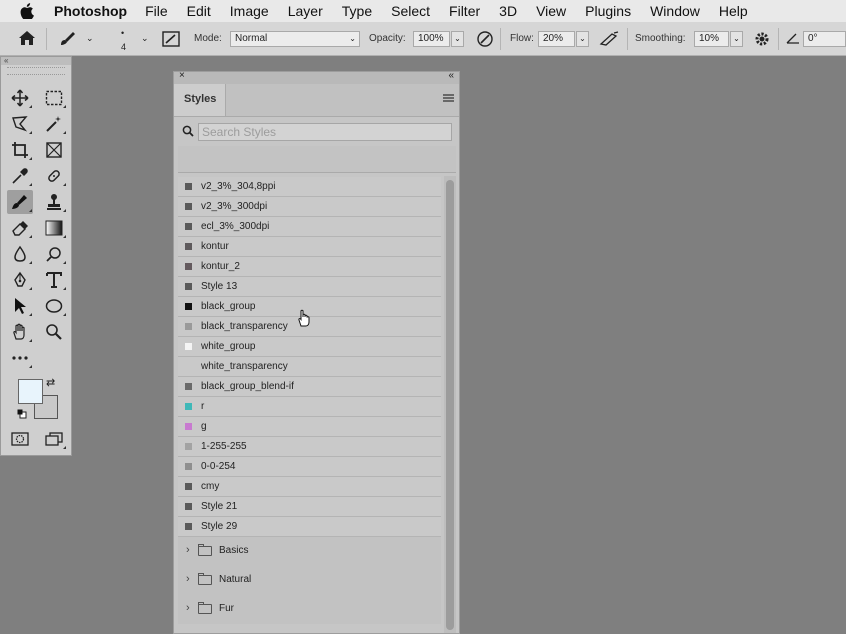 This screenshot has height=634, width=846. What do you see at coordinates (448, 99) in the screenshot?
I see `panel-menu-icon` at bounding box center [448, 99].